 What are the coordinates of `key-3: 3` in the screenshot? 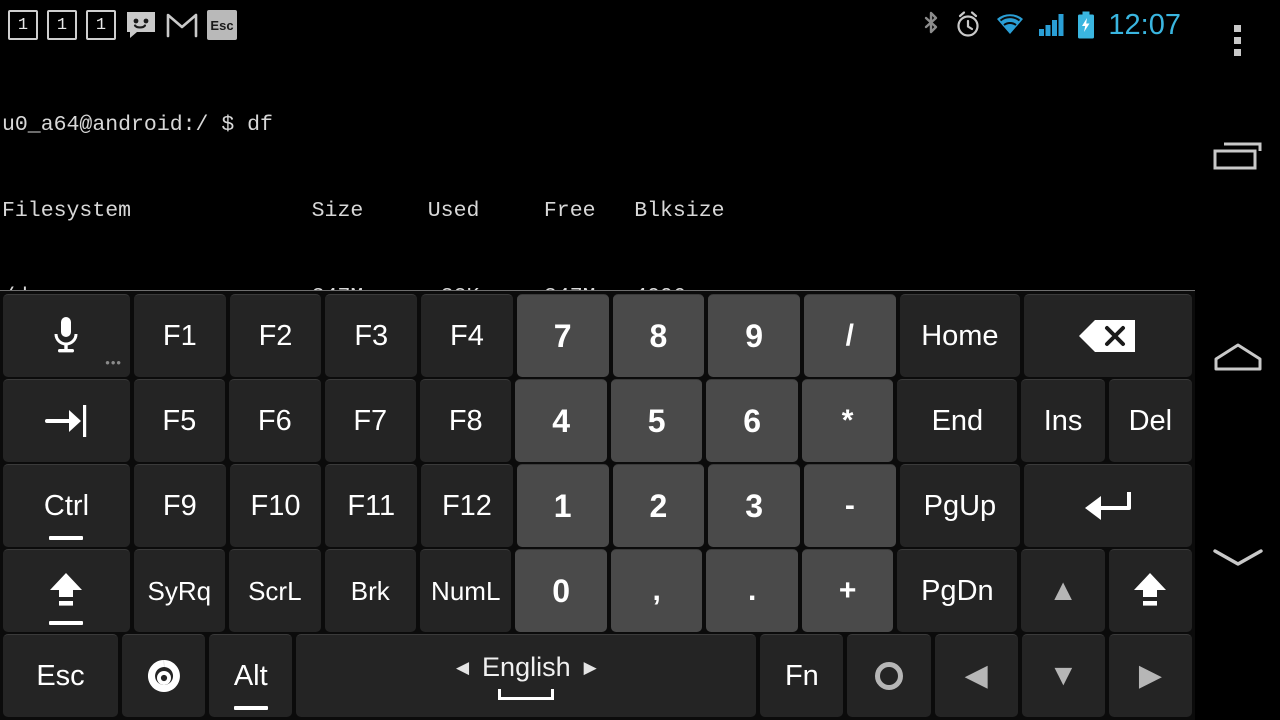 It's located at (754, 505).